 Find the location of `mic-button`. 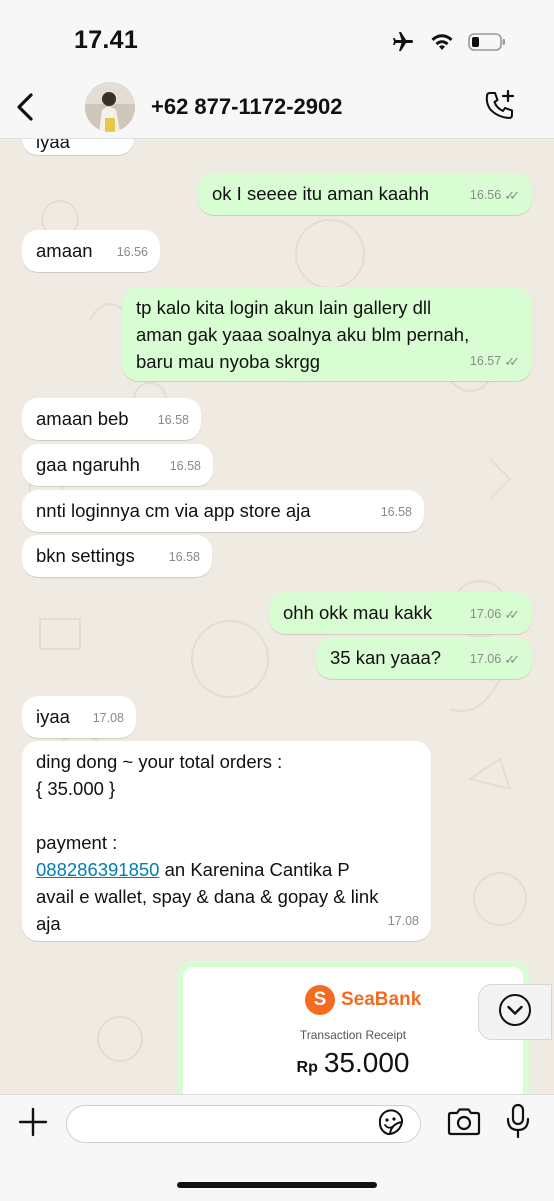

mic-button is located at coordinates (518, 1123).